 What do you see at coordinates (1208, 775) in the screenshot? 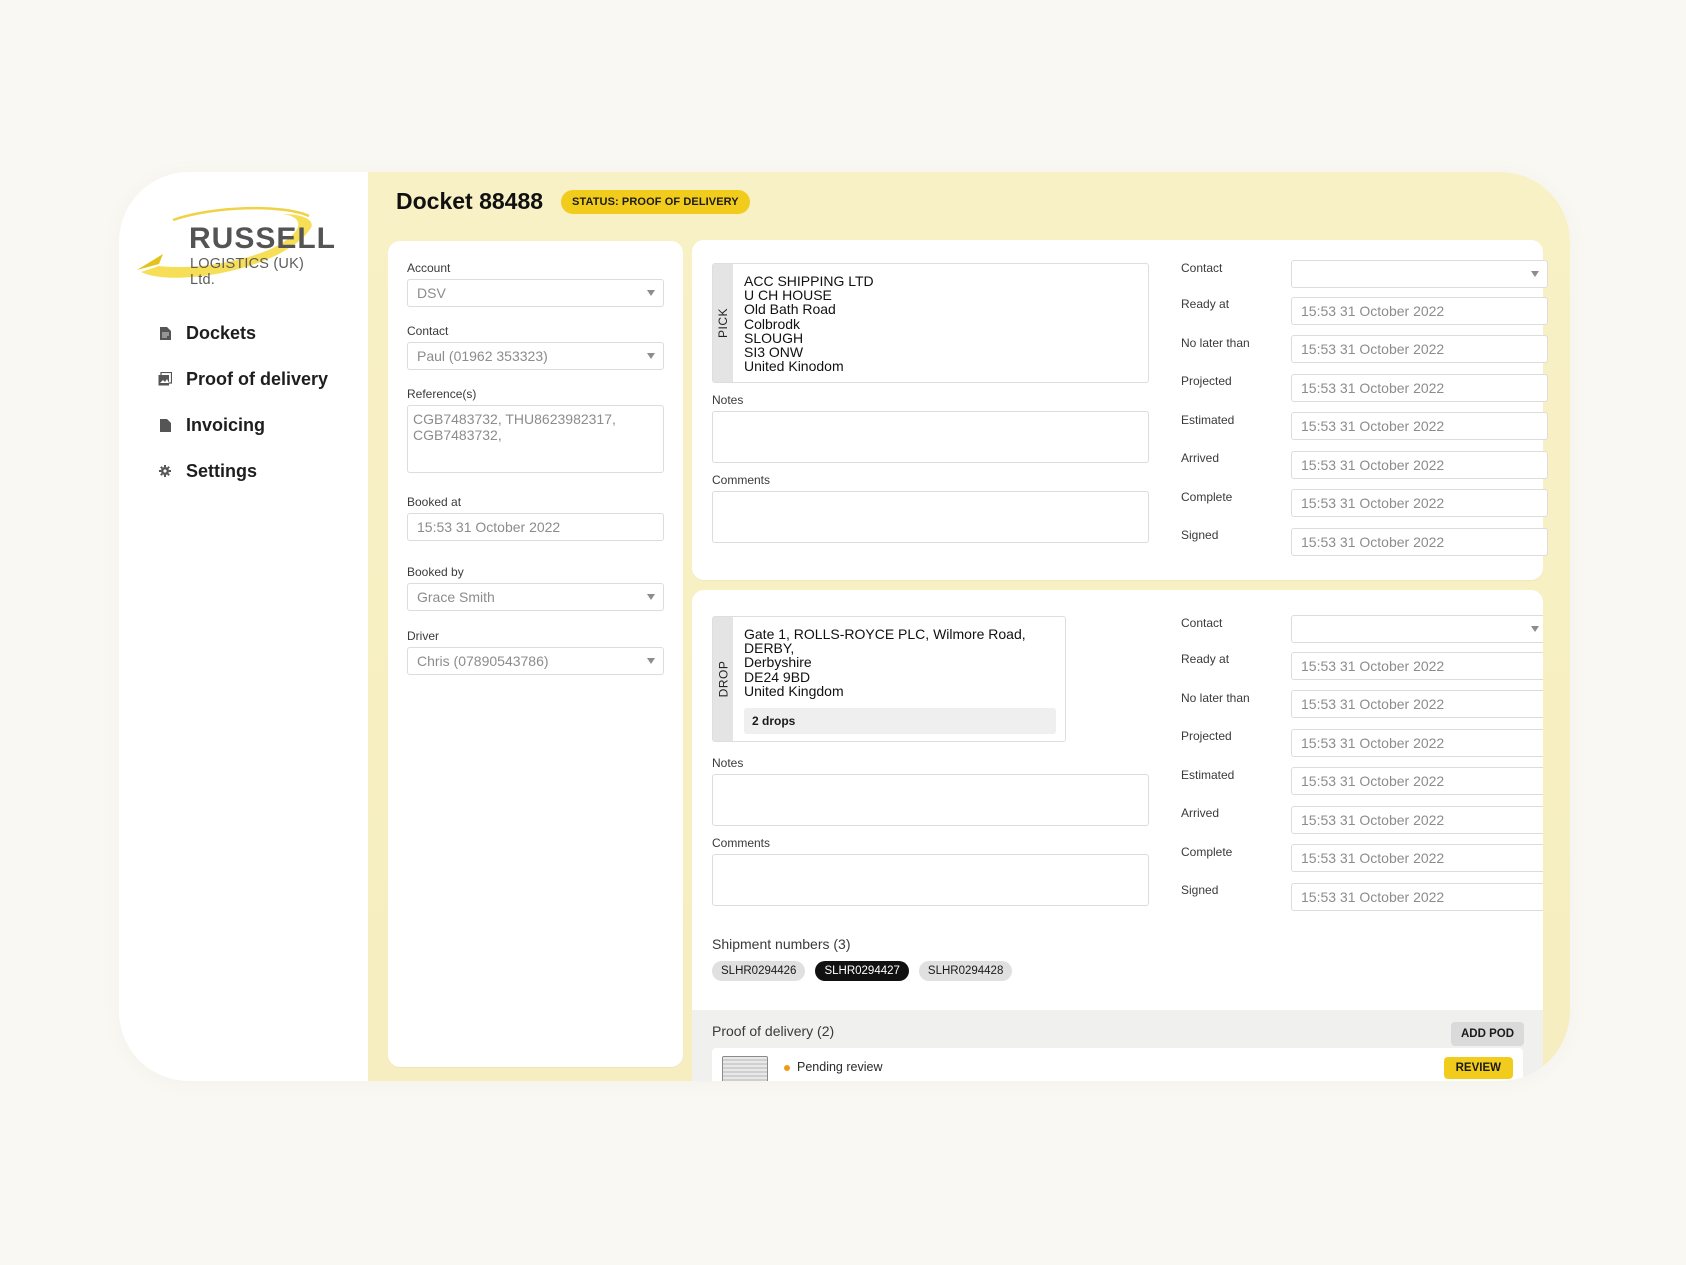
I see `drop-estimated-label: Estimated` at bounding box center [1208, 775].